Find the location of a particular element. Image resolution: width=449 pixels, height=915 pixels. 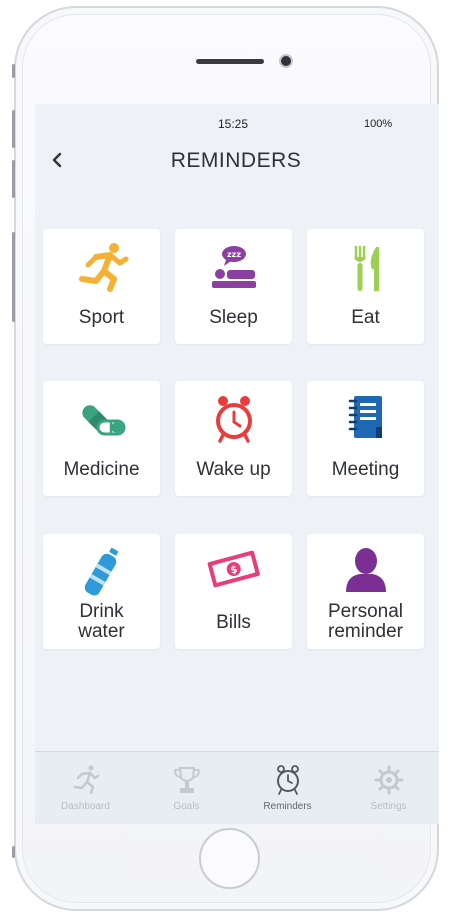

gear-icon is located at coordinates (389, 780).